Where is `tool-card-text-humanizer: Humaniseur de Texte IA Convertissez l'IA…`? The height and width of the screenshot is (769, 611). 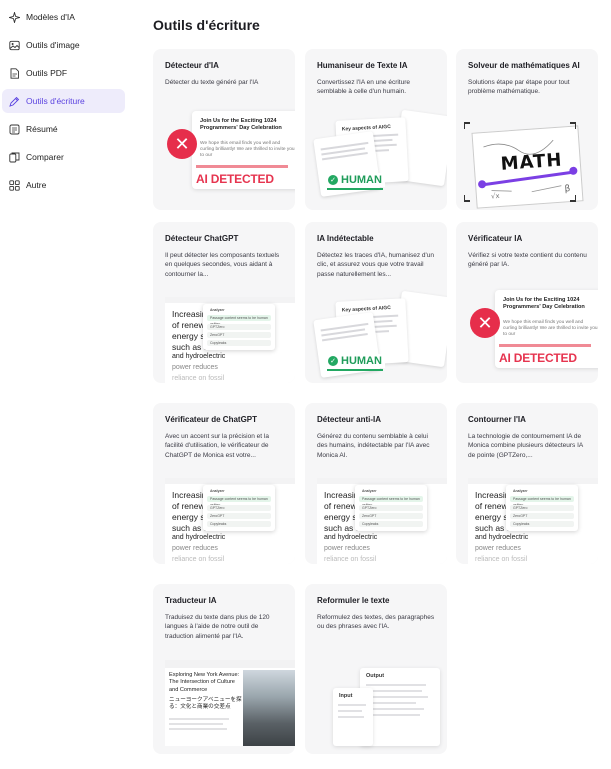 tool-card-text-humanizer: Humaniseur de Texte IA Convertissez l'IA… is located at coordinates (376, 129).